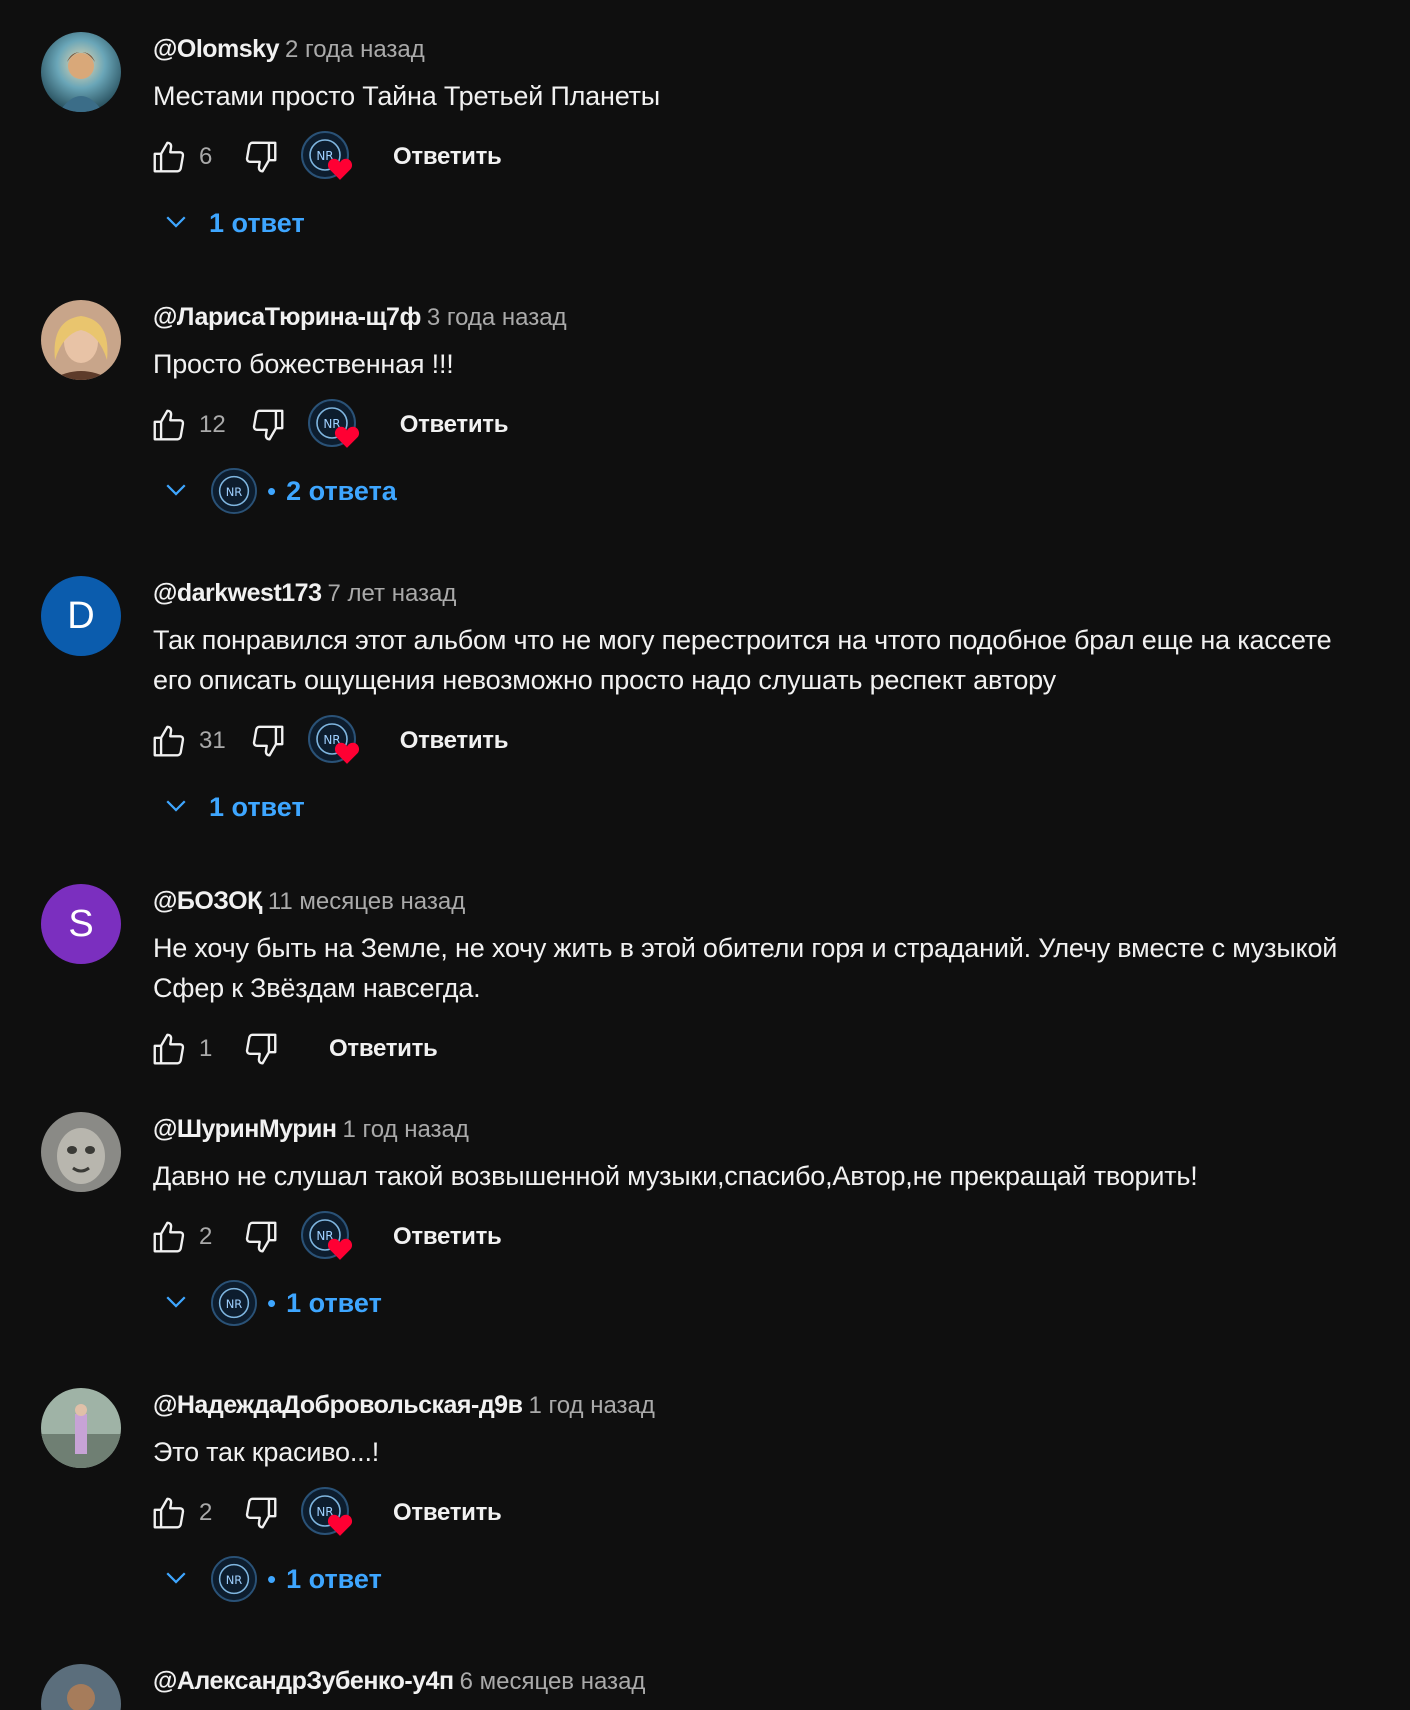 The width and height of the screenshot is (1410, 1710). What do you see at coordinates (751, 49) in the screenshot?
I see `comment-header: @Olomsky 2 года назад` at bounding box center [751, 49].